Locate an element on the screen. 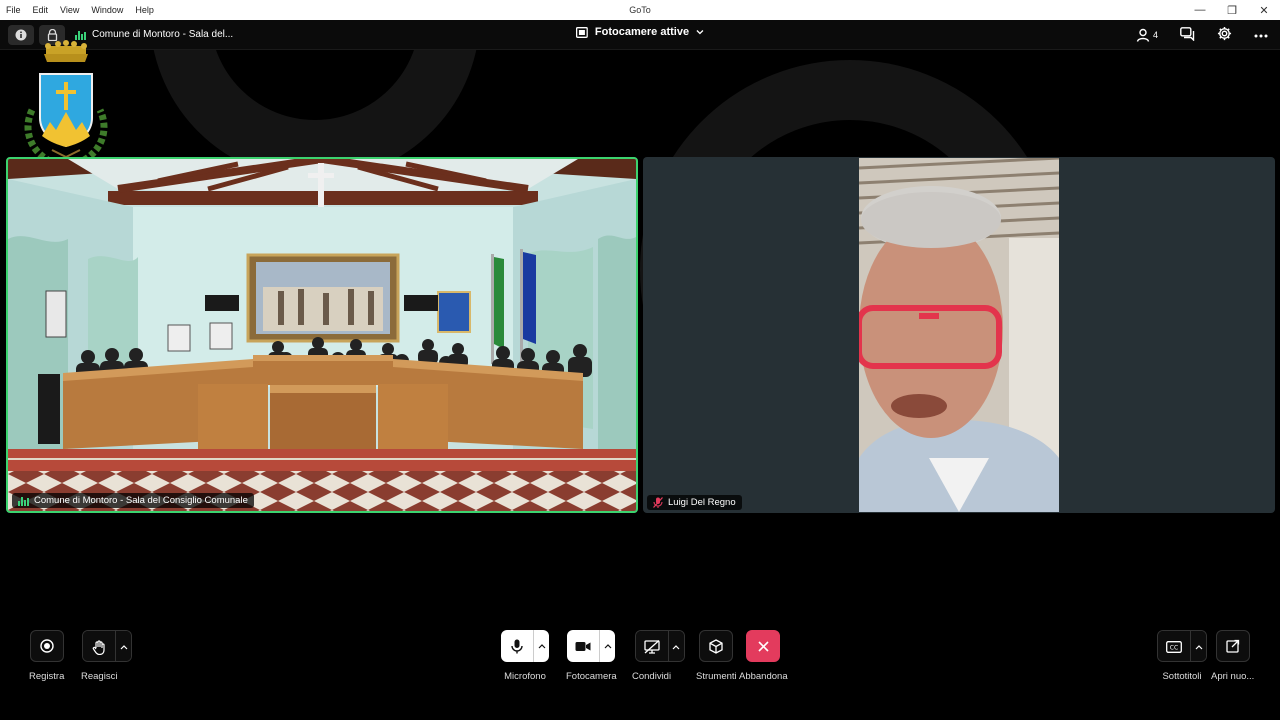 This screenshot has width=1280, height=720. window-controls: — ❐ ✕ is located at coordinates (1232, 10).